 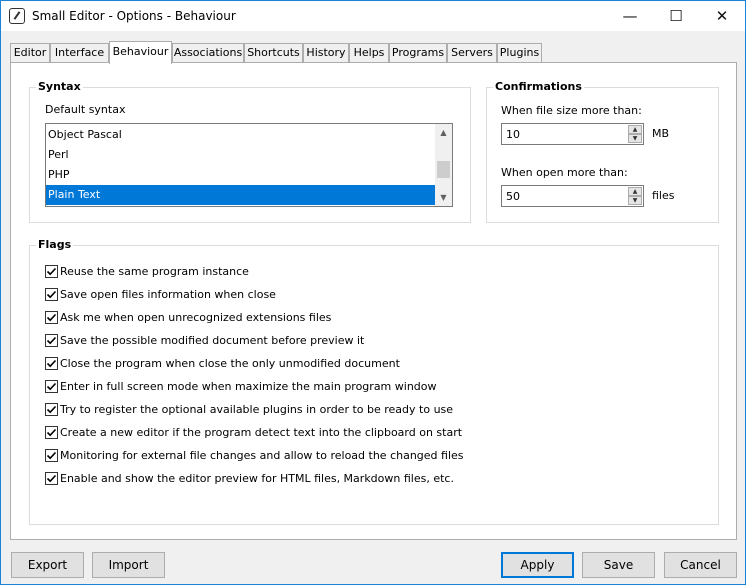 What do you see at coordinates (30, 52) in the screenshot?
I see `tab-editor: Editor` at bounding box center [30, 52].